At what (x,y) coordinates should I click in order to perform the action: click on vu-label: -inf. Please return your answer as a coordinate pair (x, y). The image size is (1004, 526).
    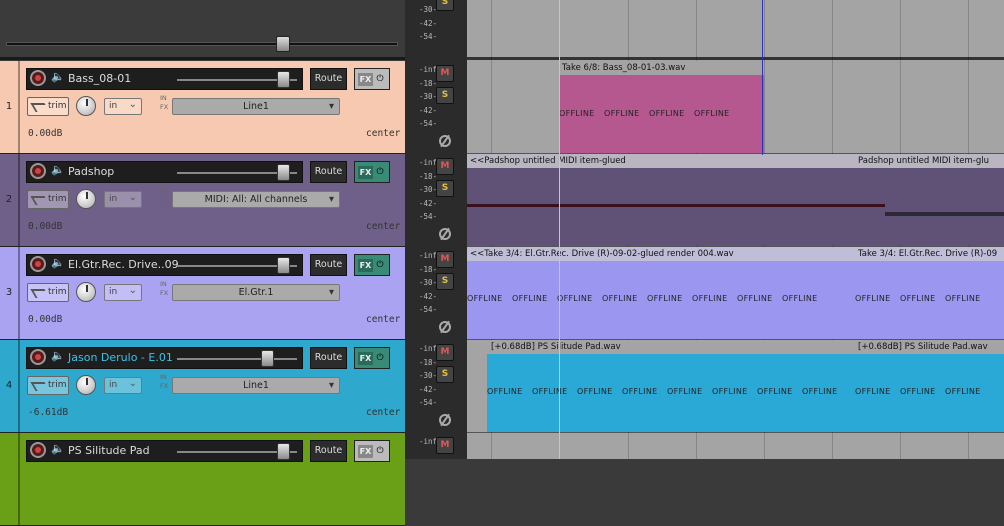
    Looking at the image, I should click on (427, 255).